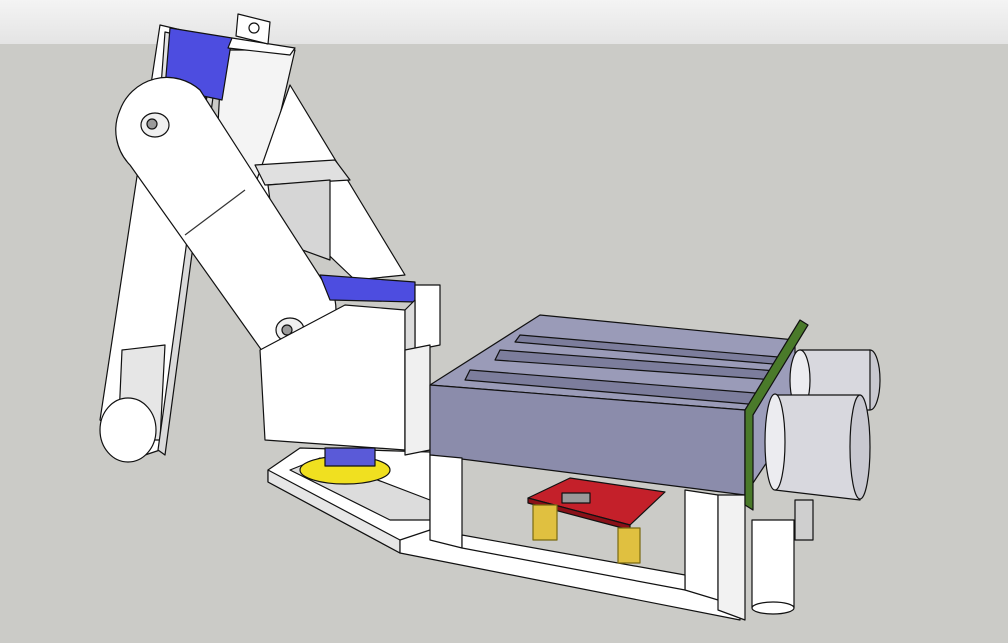 This screenshot has width=1008, height=643. I want to click on header-pins-right, so click(629, 545).